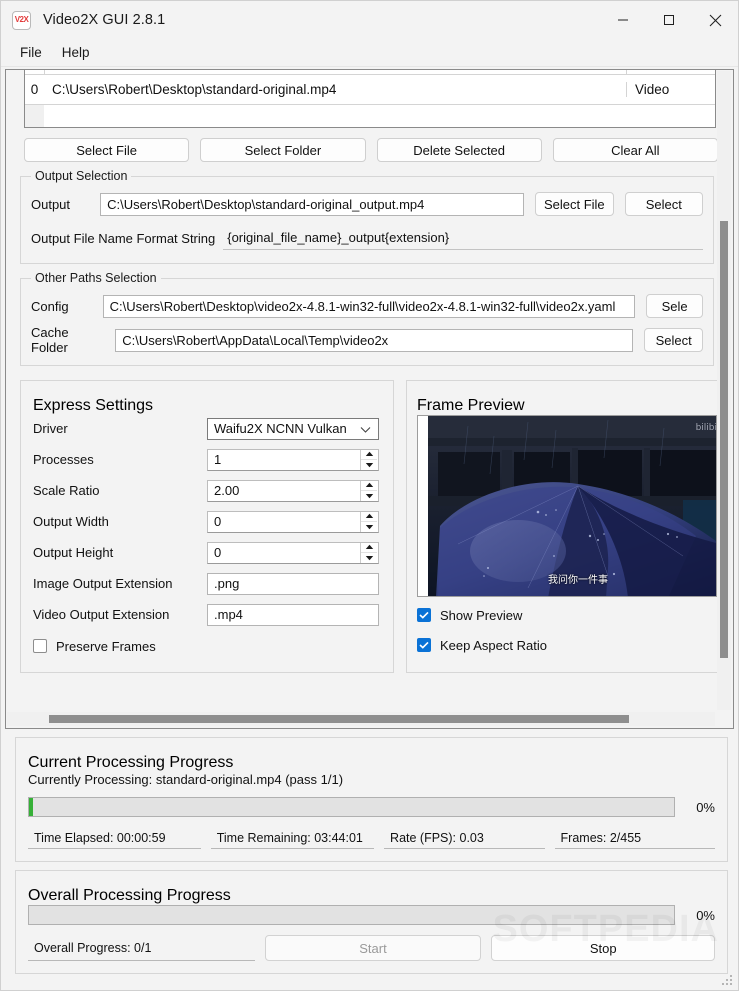 This screenshot has height=991, width=739. Describe the element at coordinates (635, 150) in the screenshot. I see `clear-all-button: Clear All` at that location.